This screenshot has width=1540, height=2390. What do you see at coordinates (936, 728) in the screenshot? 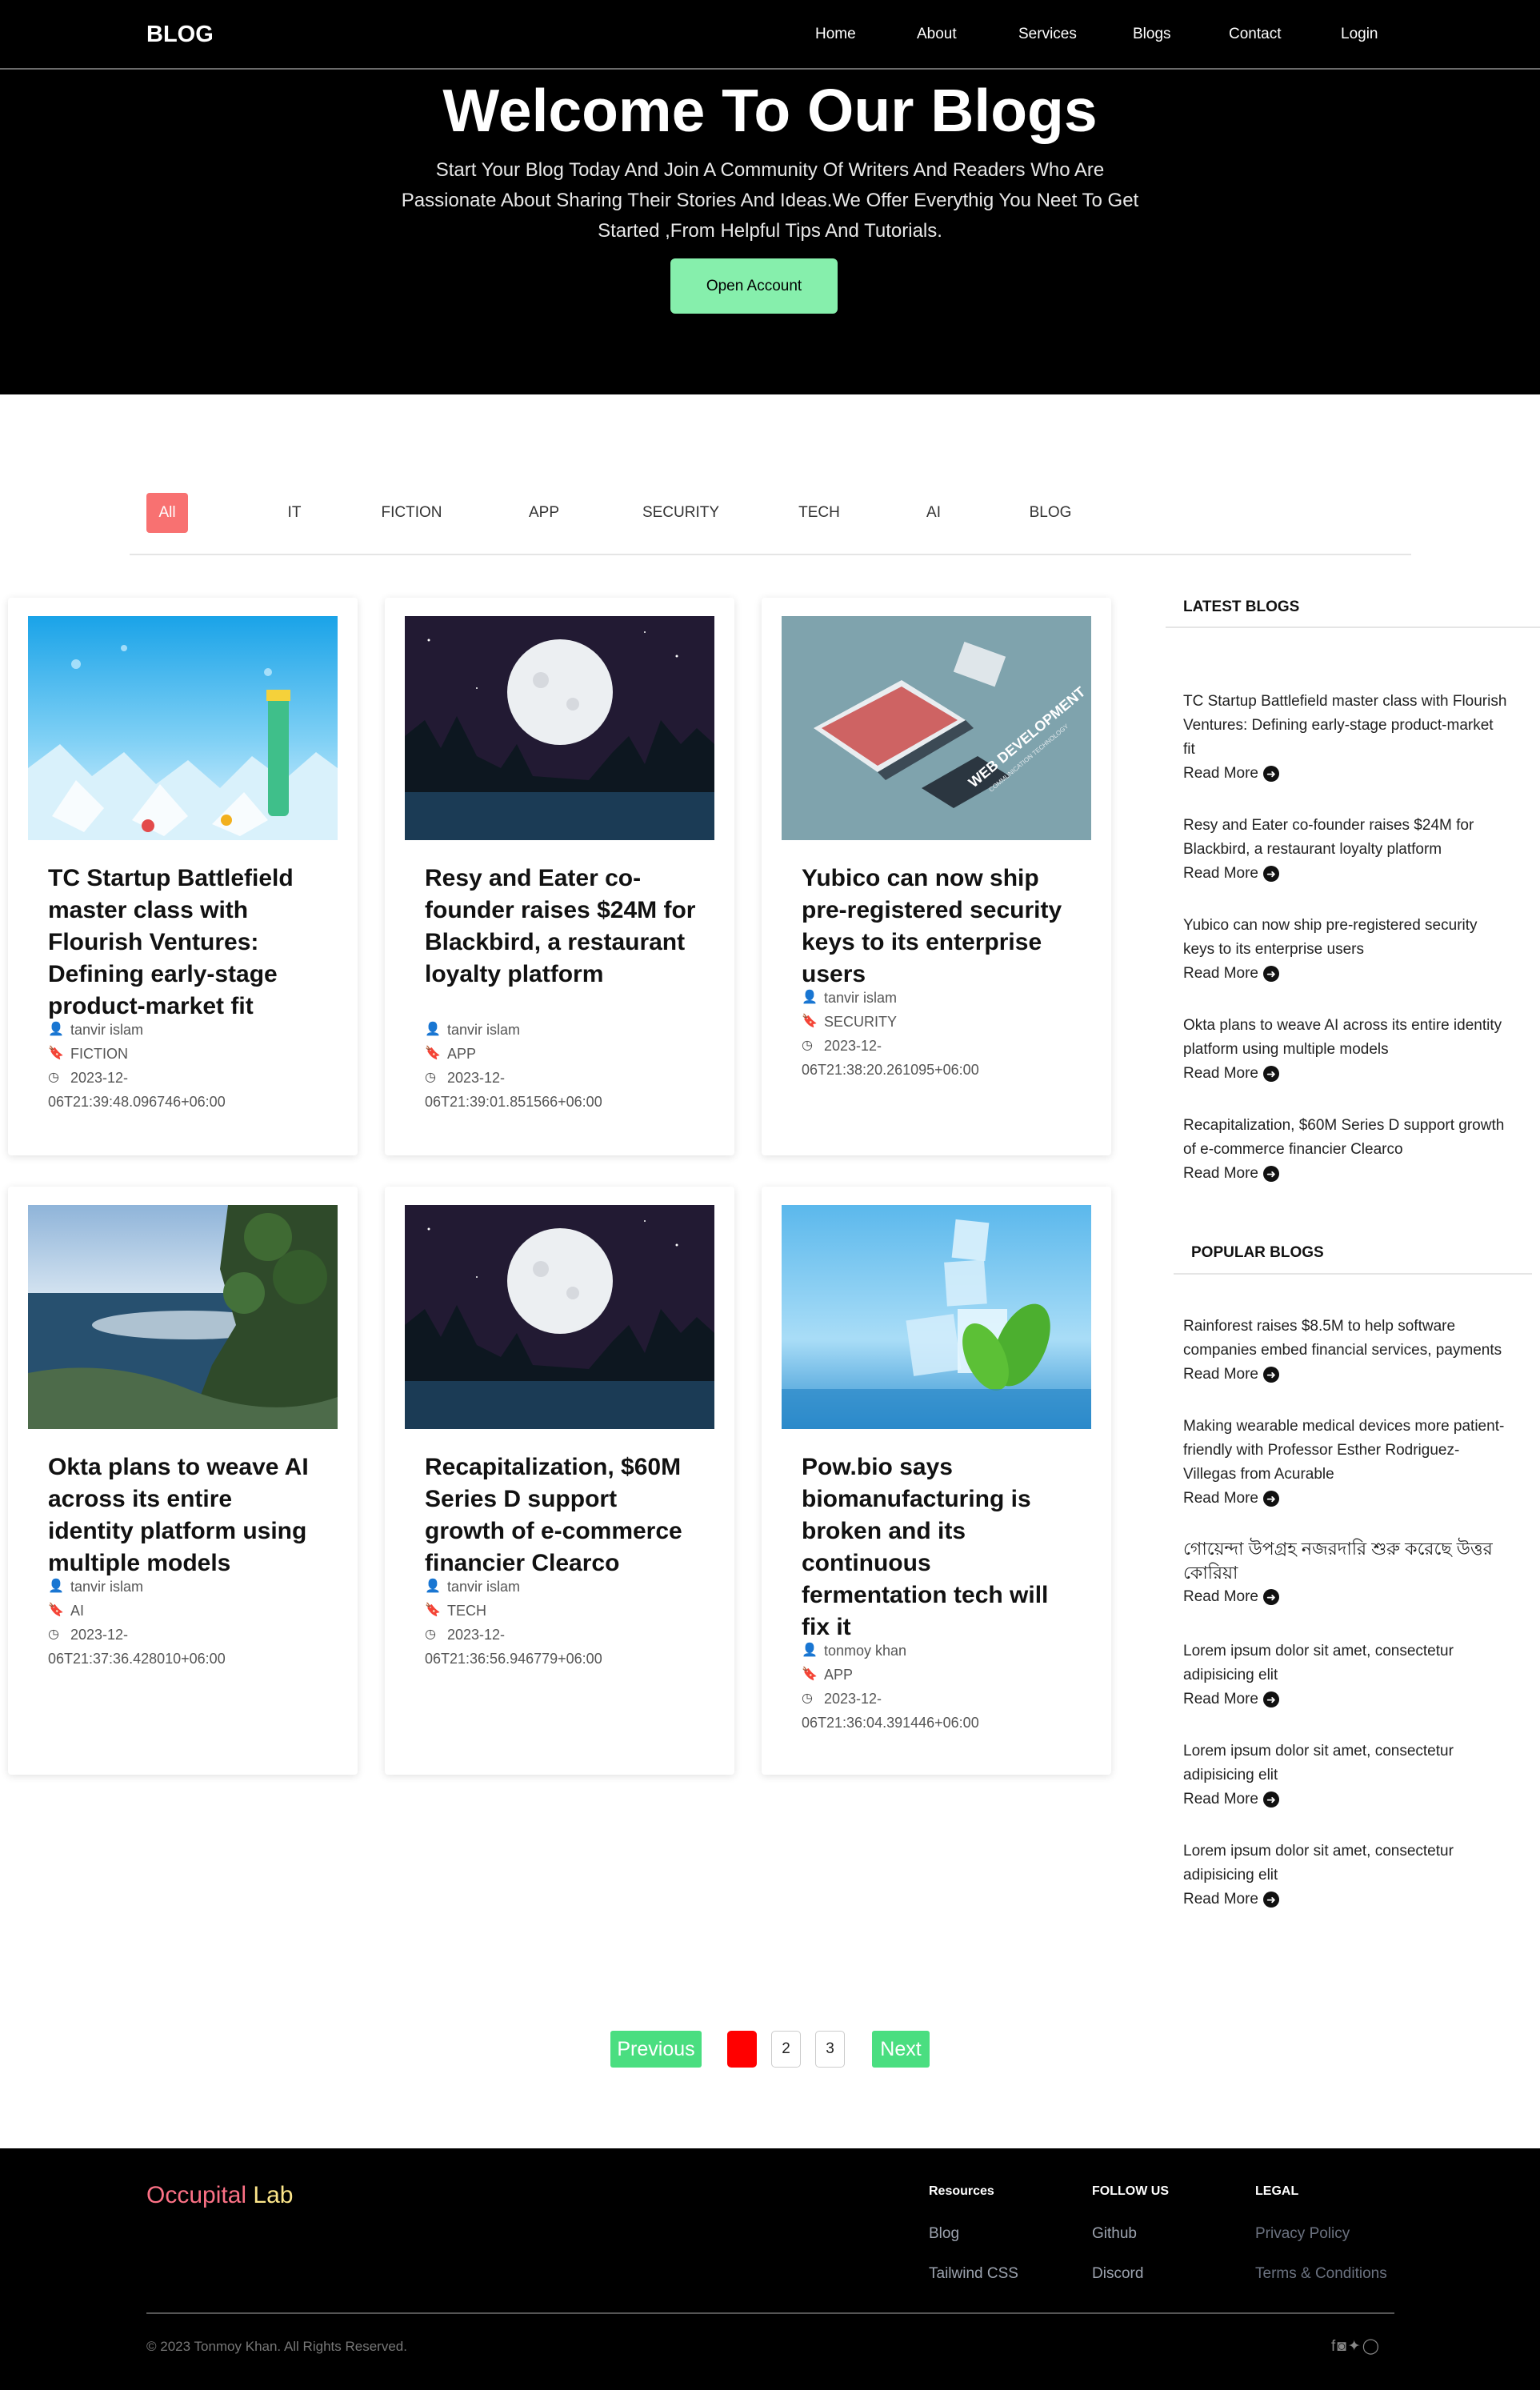
I see `card-image-web-development: WEB DEVELOPMENT COMMUNICATION TECHNOLOGY` at bounding box center [936, 728].